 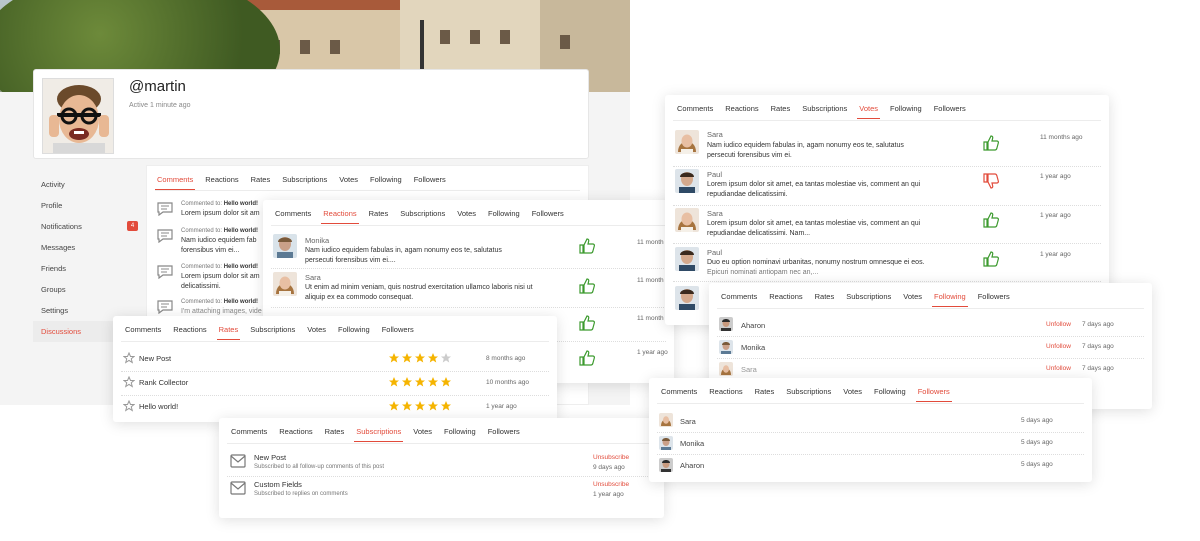 I want to click on sidebar-item-friends: Friends, so click(x=89, y=268).